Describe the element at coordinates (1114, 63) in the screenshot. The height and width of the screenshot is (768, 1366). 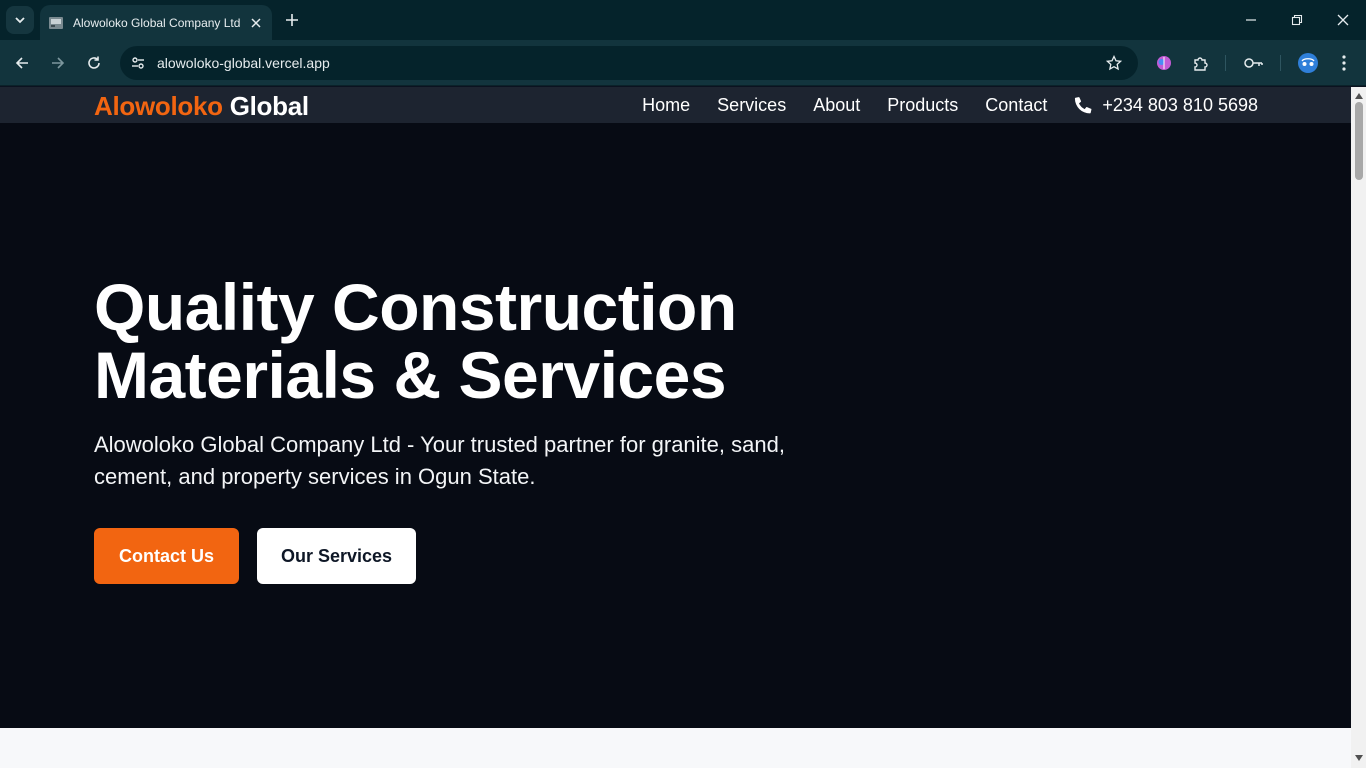
I see `bookmark-star-icon` at that location.